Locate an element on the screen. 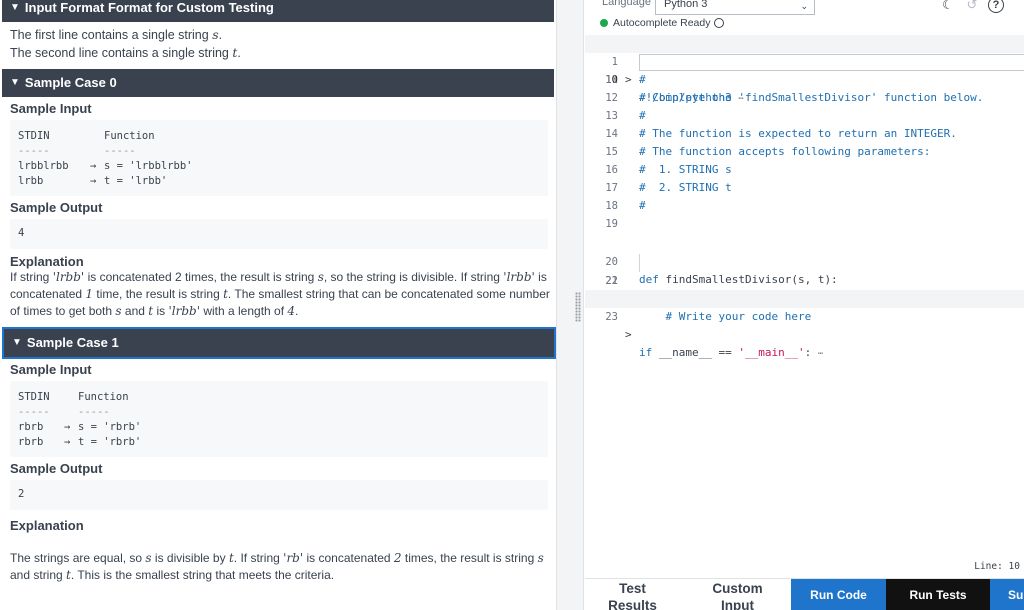  language-label: Language is located at coordinates (626, 4).